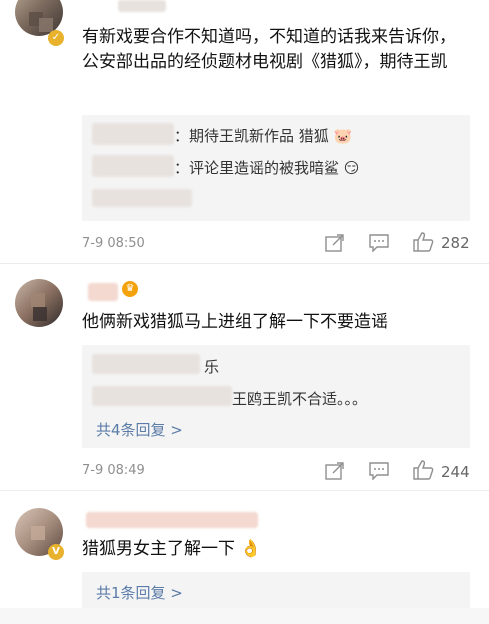  I want to click on timestamp: 7-9 08:50, so click(113, 243).